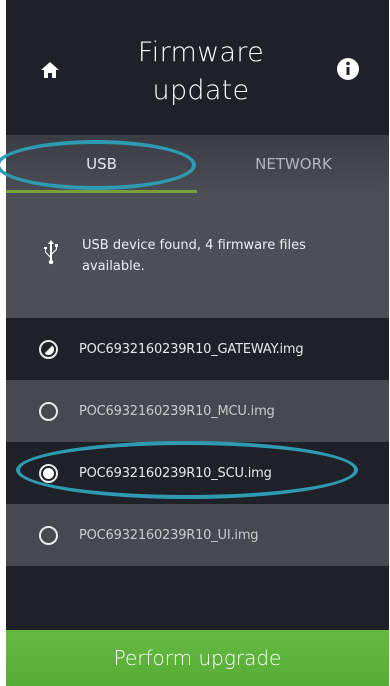  What do you see at coordinates (201, 52) in the screenshot?
I see `page-title-line1: Firmware` at bounding box center [201, 52].